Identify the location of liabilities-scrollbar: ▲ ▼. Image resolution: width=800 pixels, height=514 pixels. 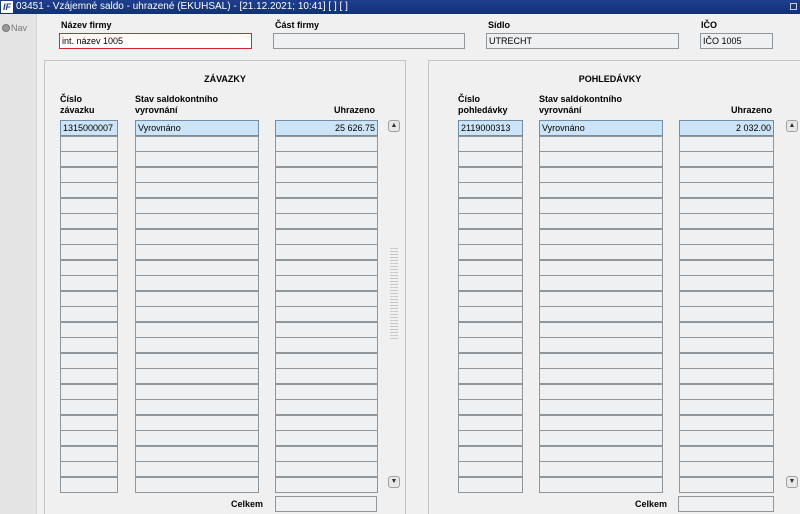
(394, 306).